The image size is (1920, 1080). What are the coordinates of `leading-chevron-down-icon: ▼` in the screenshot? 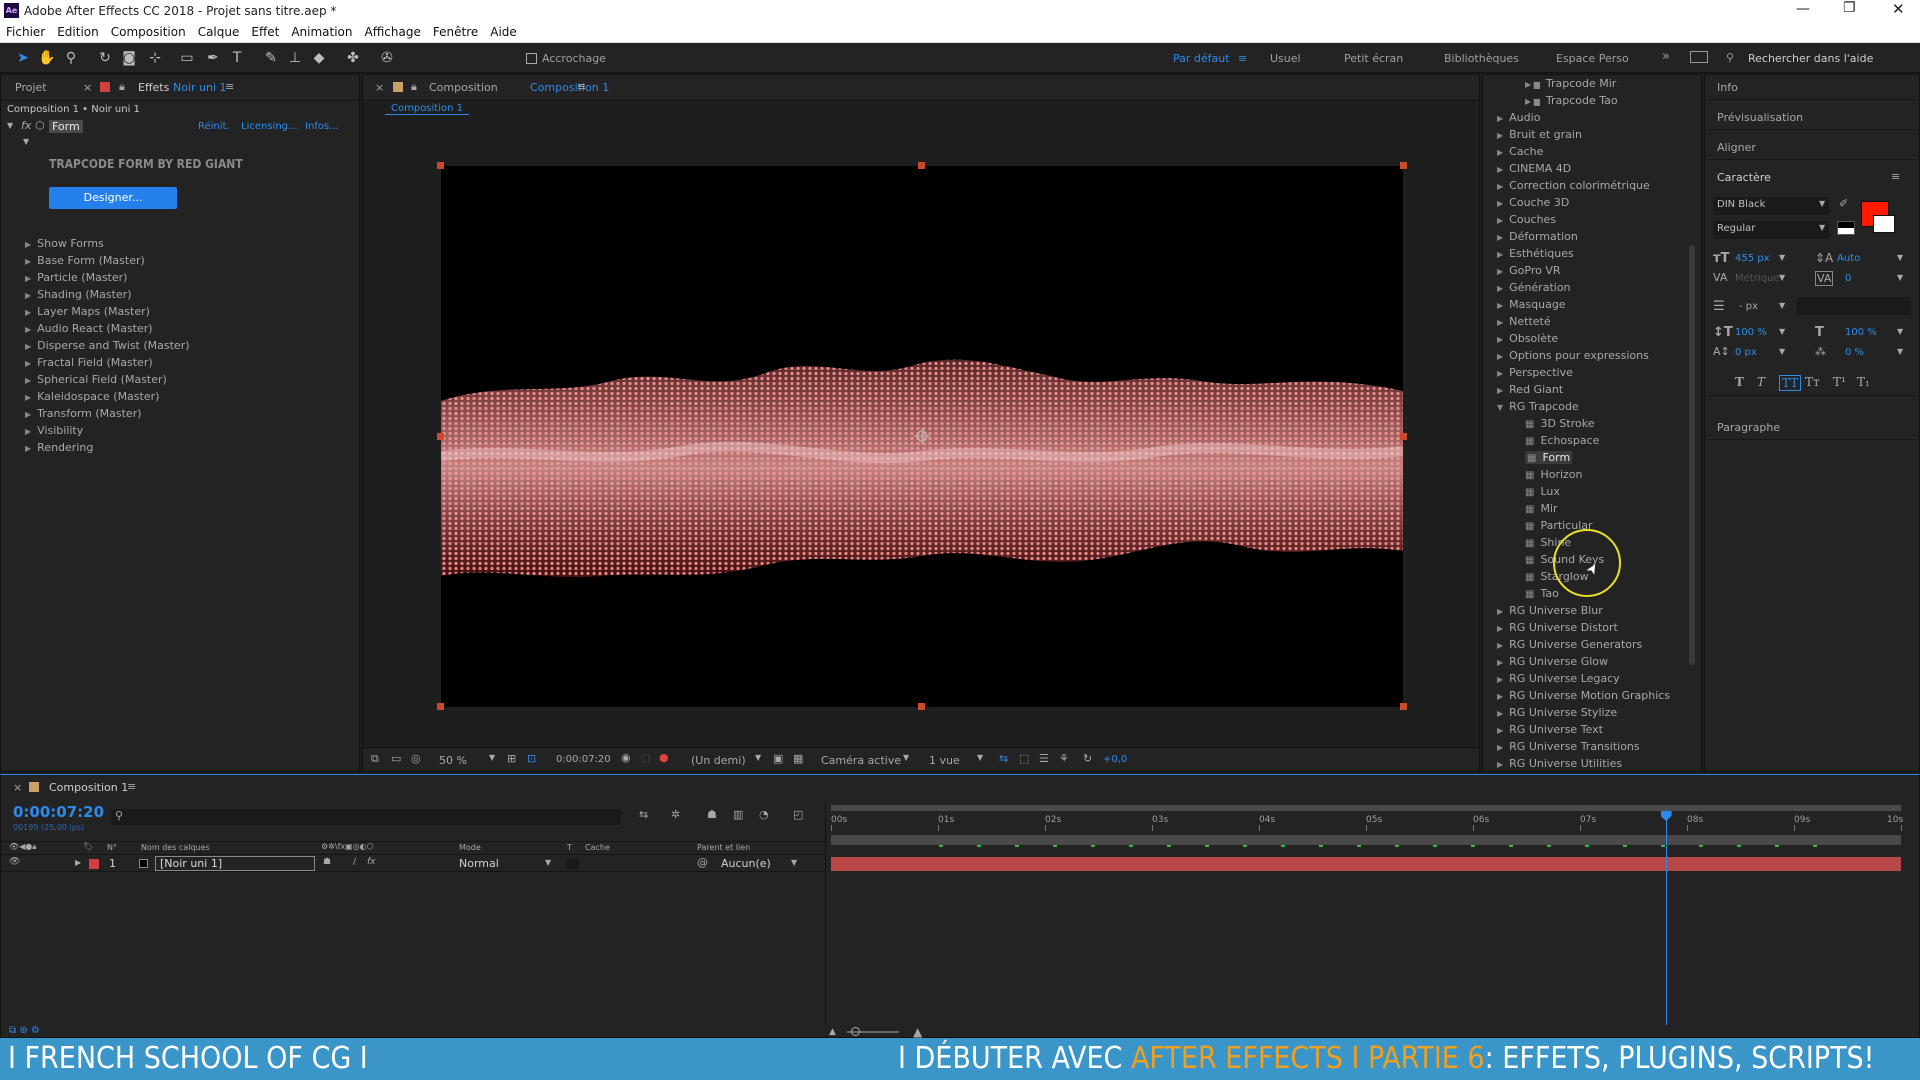 It's located at (1900, 257).